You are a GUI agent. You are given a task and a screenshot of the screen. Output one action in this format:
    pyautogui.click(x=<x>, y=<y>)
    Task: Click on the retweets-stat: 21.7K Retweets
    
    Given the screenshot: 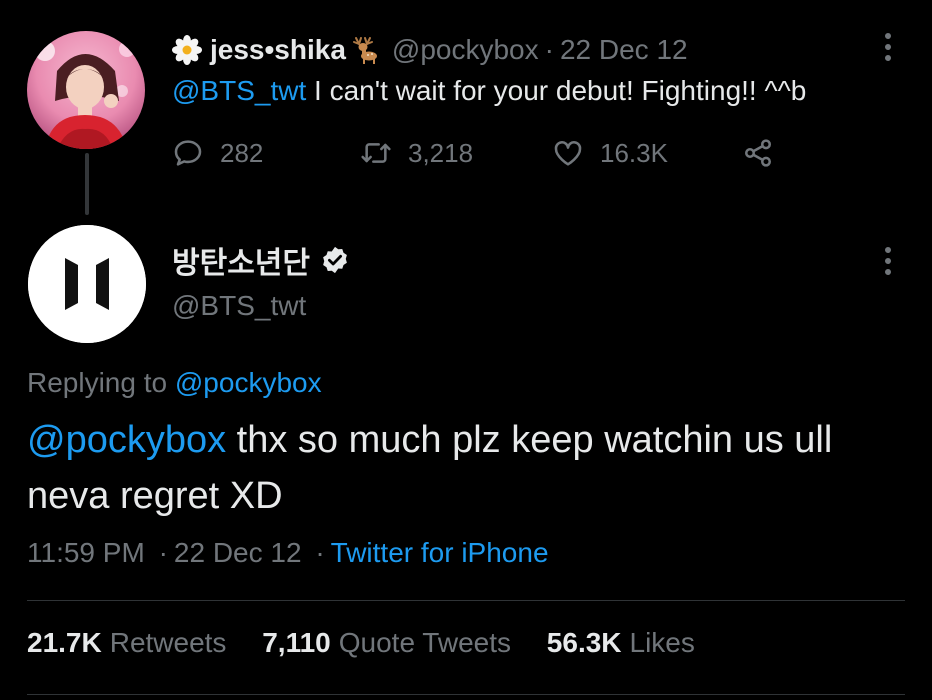 What is the action you would take?
    pyautogui.click(x=126, y=642)
    